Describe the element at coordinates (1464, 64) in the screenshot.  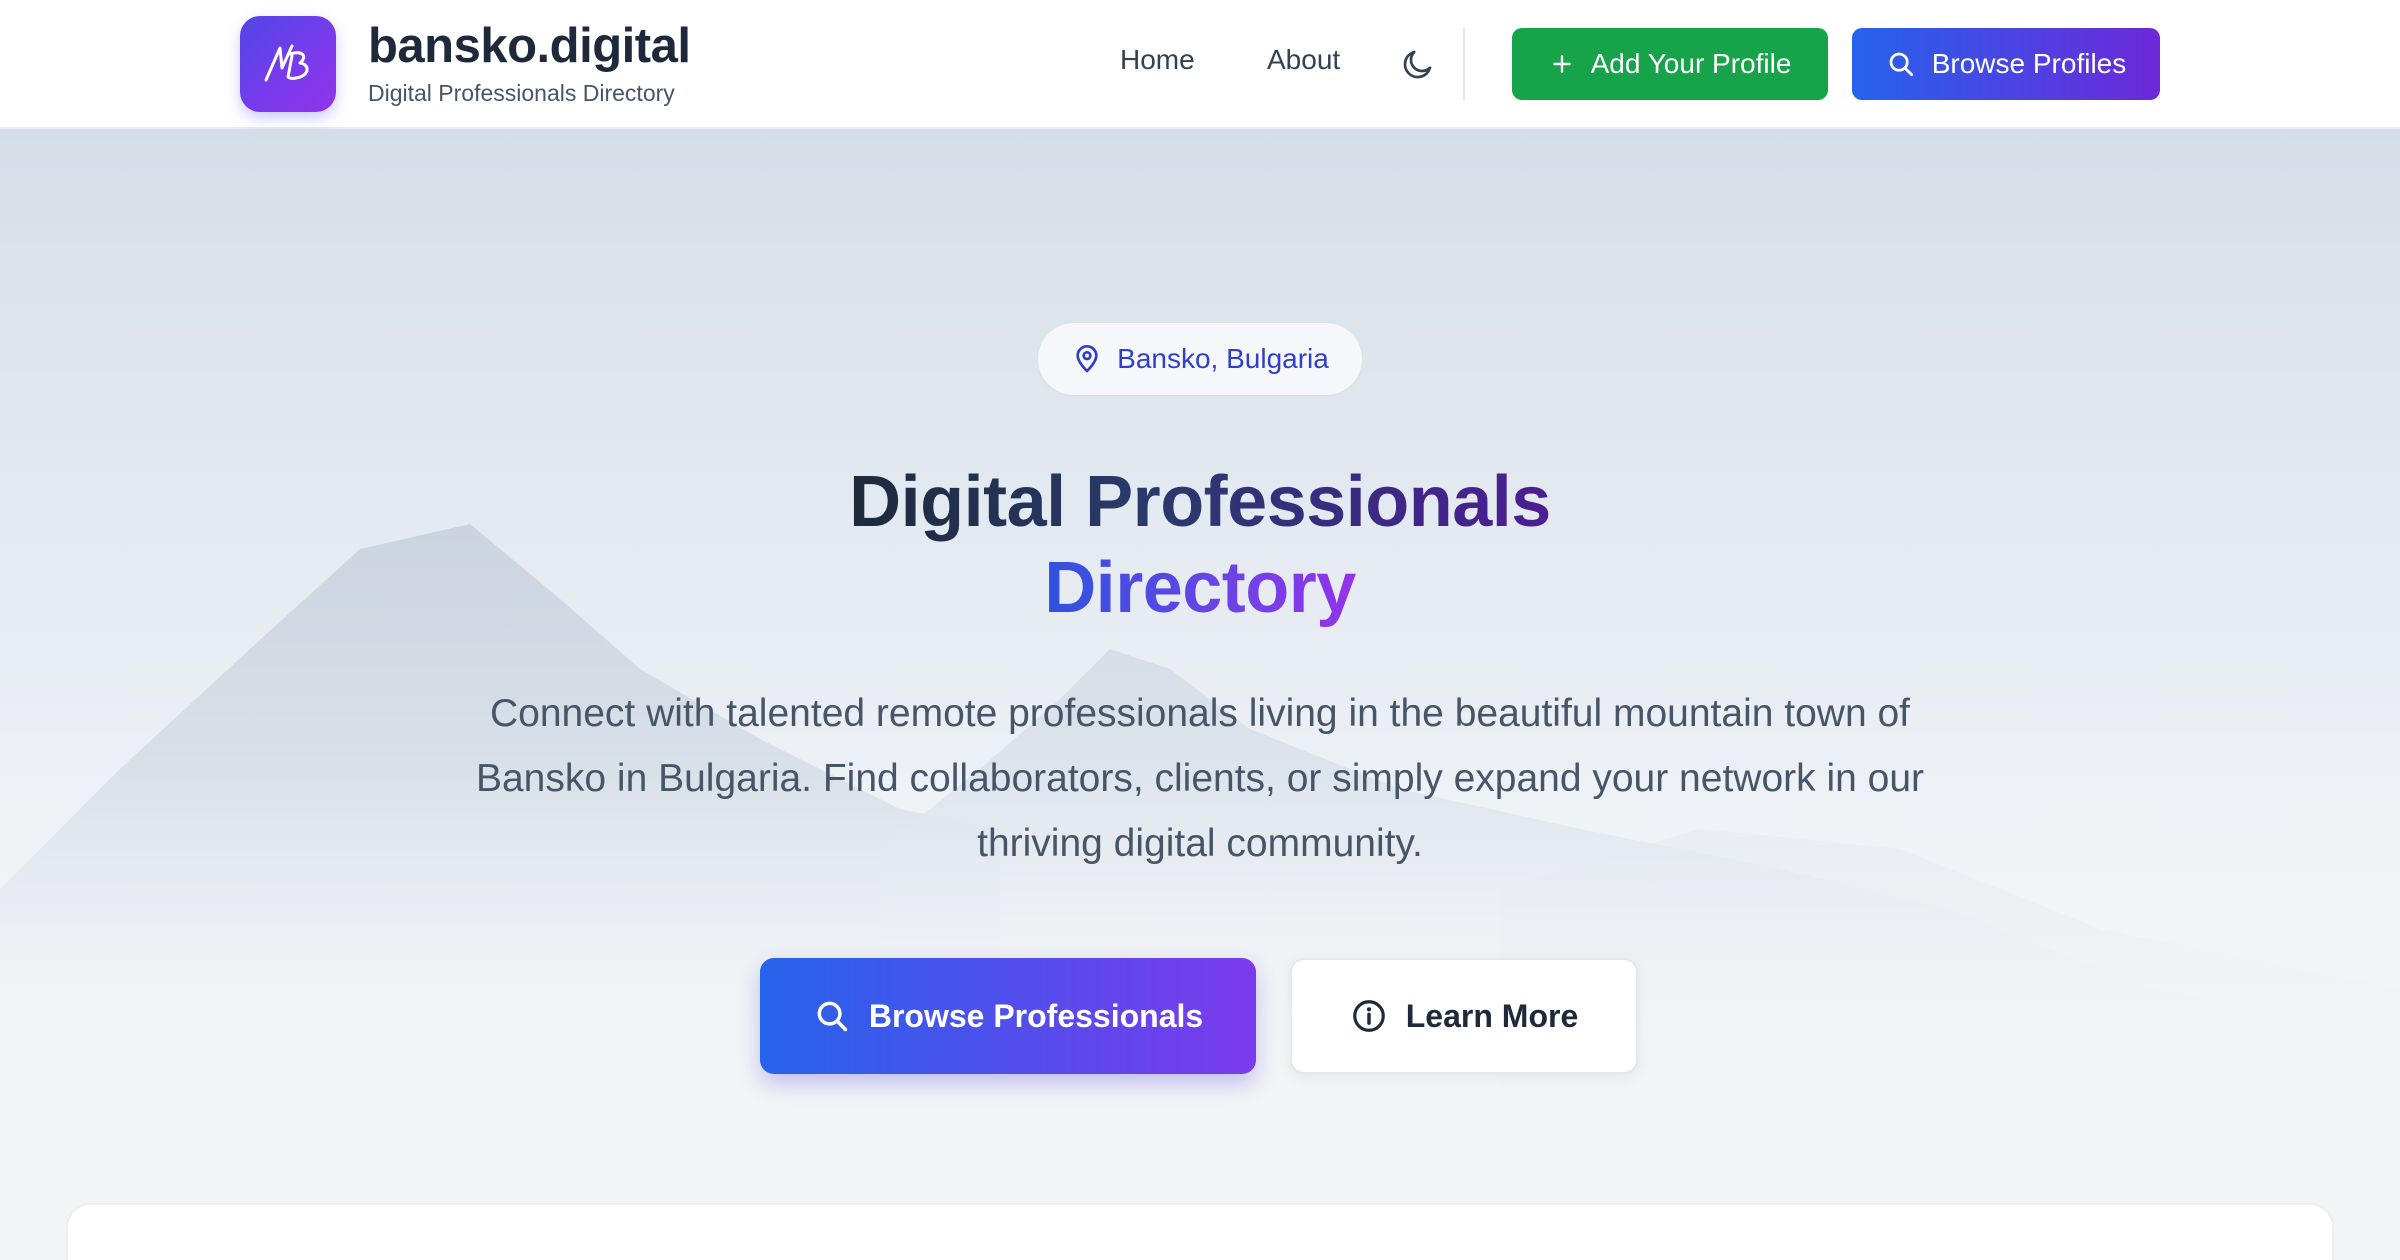
I see `nav-divider` at that location.